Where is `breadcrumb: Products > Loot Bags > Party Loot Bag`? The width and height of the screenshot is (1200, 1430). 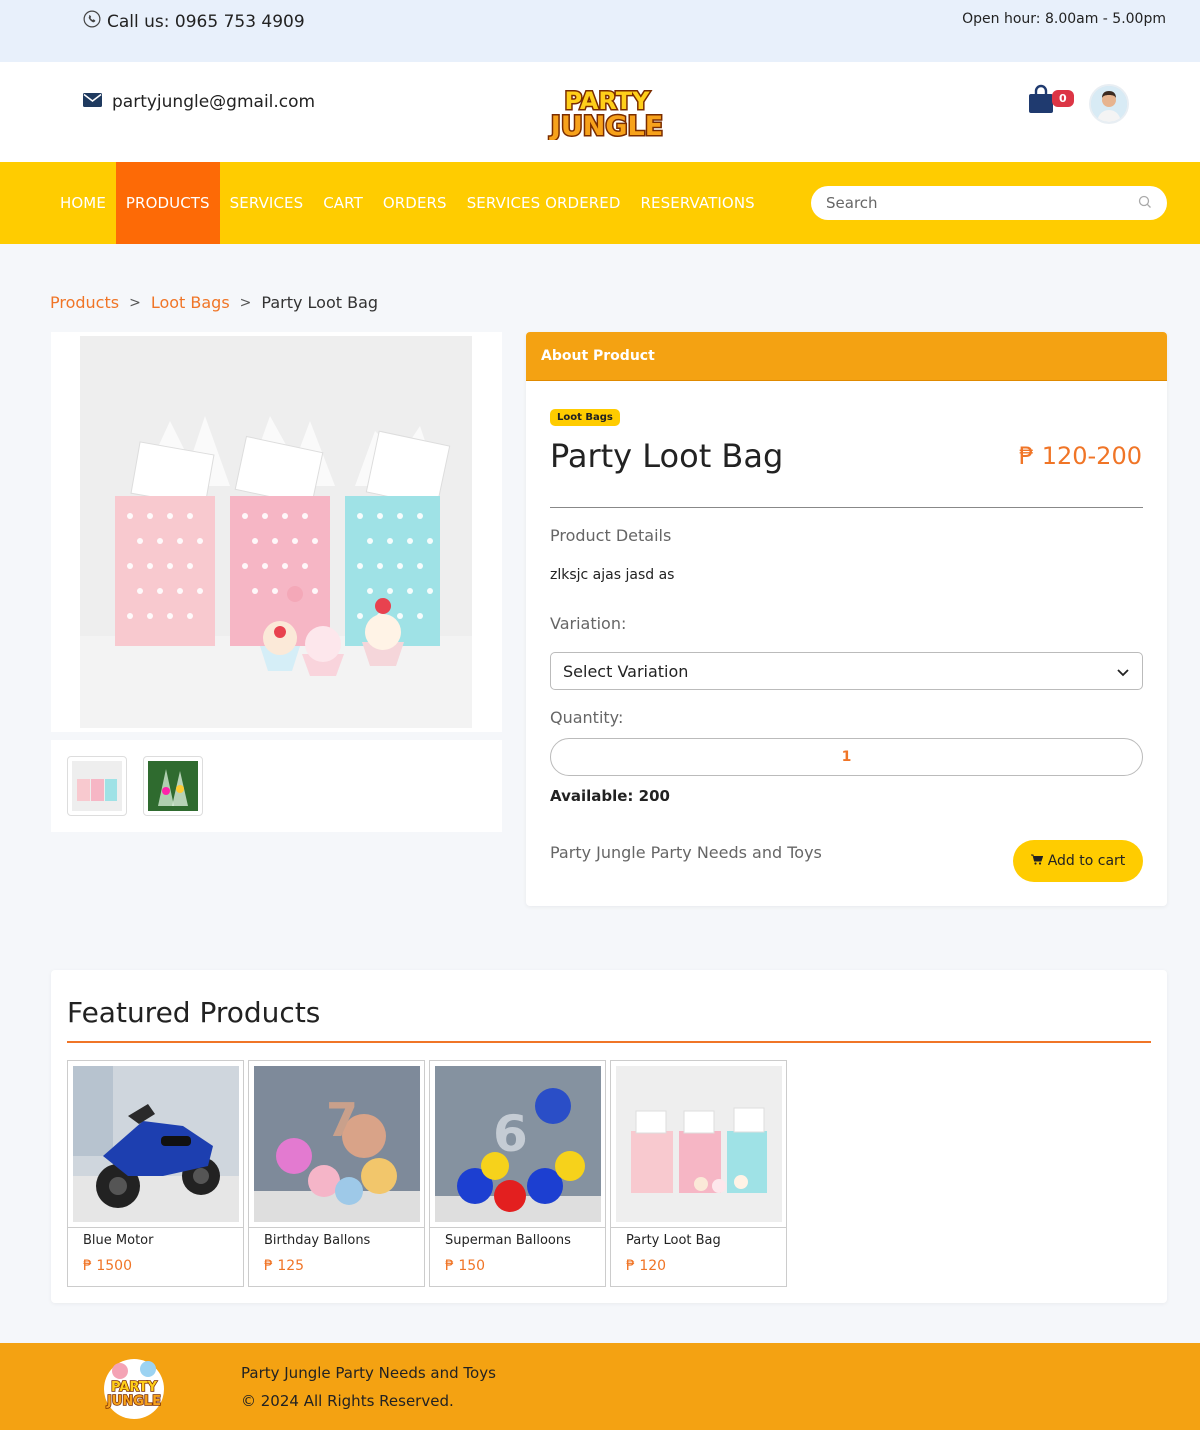
breadcrumb: Products > Loot Bags > Party Loot Bag is located at coordinates (214, 302).